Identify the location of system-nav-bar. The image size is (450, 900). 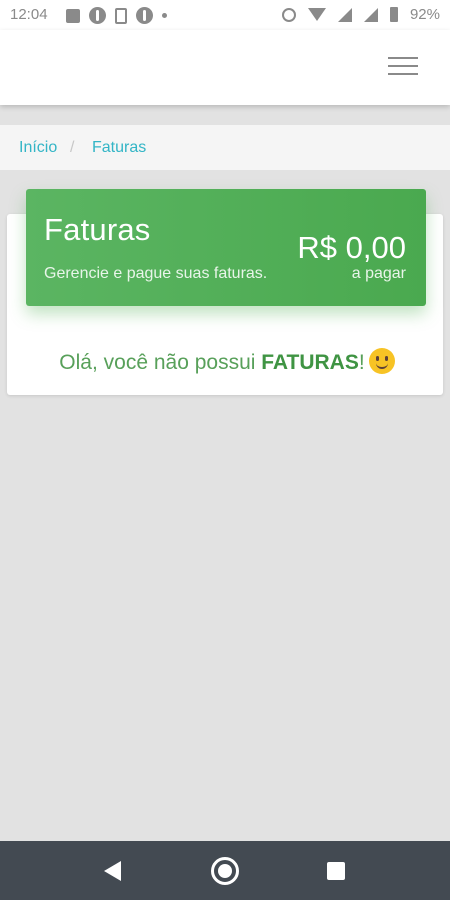
(225, 870).